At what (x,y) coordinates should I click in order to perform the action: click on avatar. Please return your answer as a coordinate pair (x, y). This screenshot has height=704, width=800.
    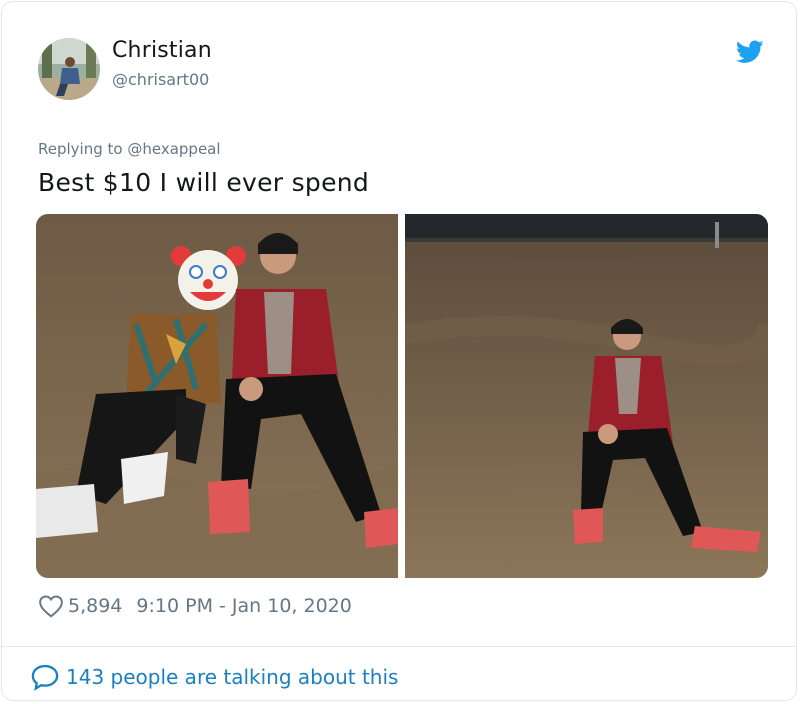
    Looking at the image, I should click on (69, 69).